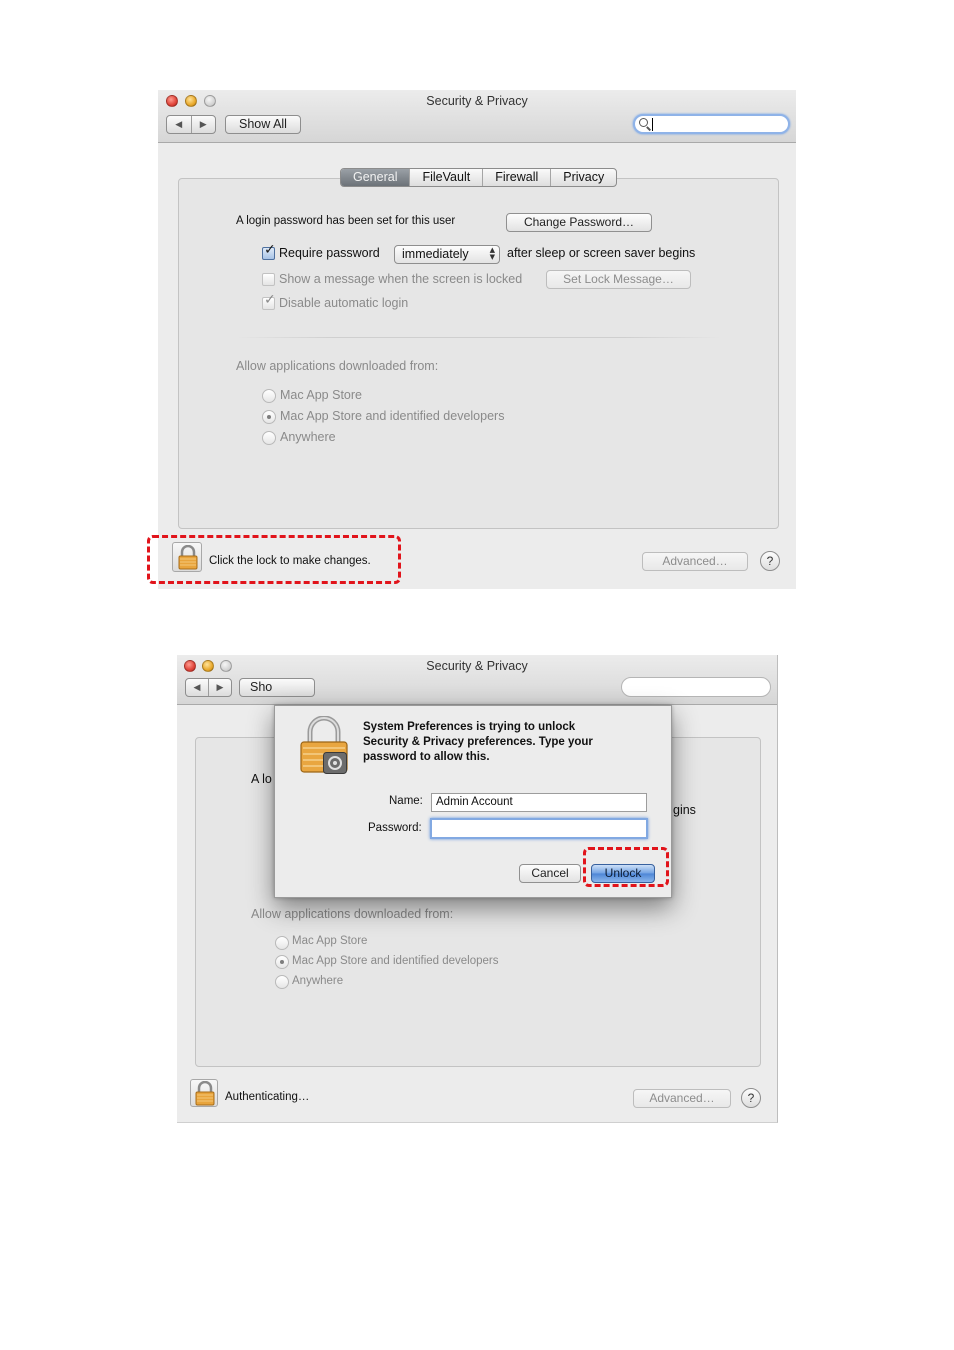 Image resolution: width=954 pixels, height=1350 pixels. I want to click on search-icon, so click(643, 122).